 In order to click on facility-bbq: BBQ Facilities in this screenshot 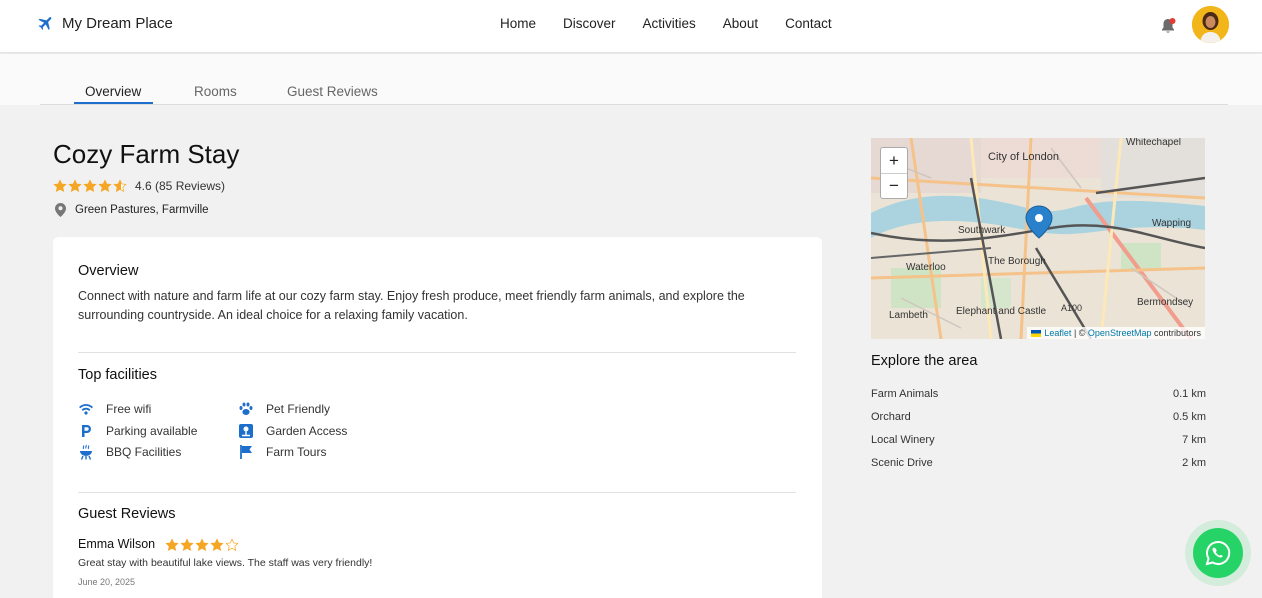, I will do `click(129, 452)`.